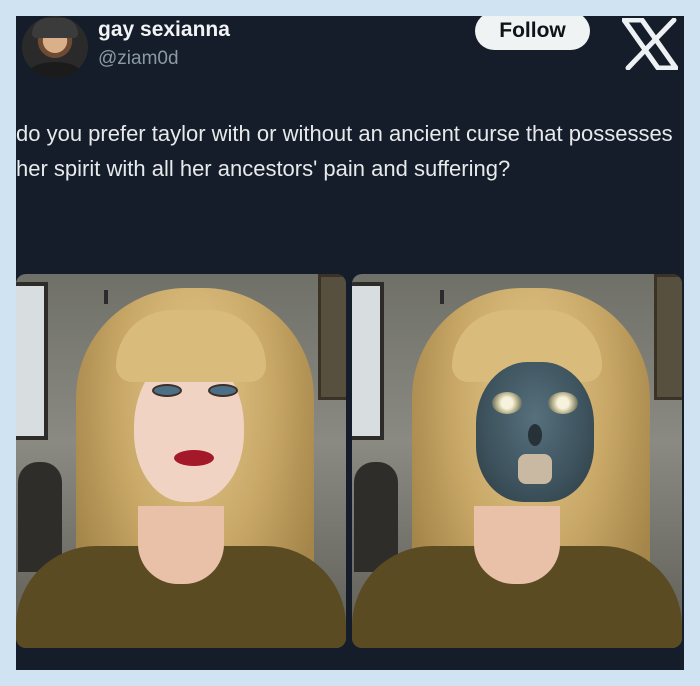  What do you see at coordinates (223, 390) in the screenshot?
I see `photo-right-eye` at bounding box center [223, 390].